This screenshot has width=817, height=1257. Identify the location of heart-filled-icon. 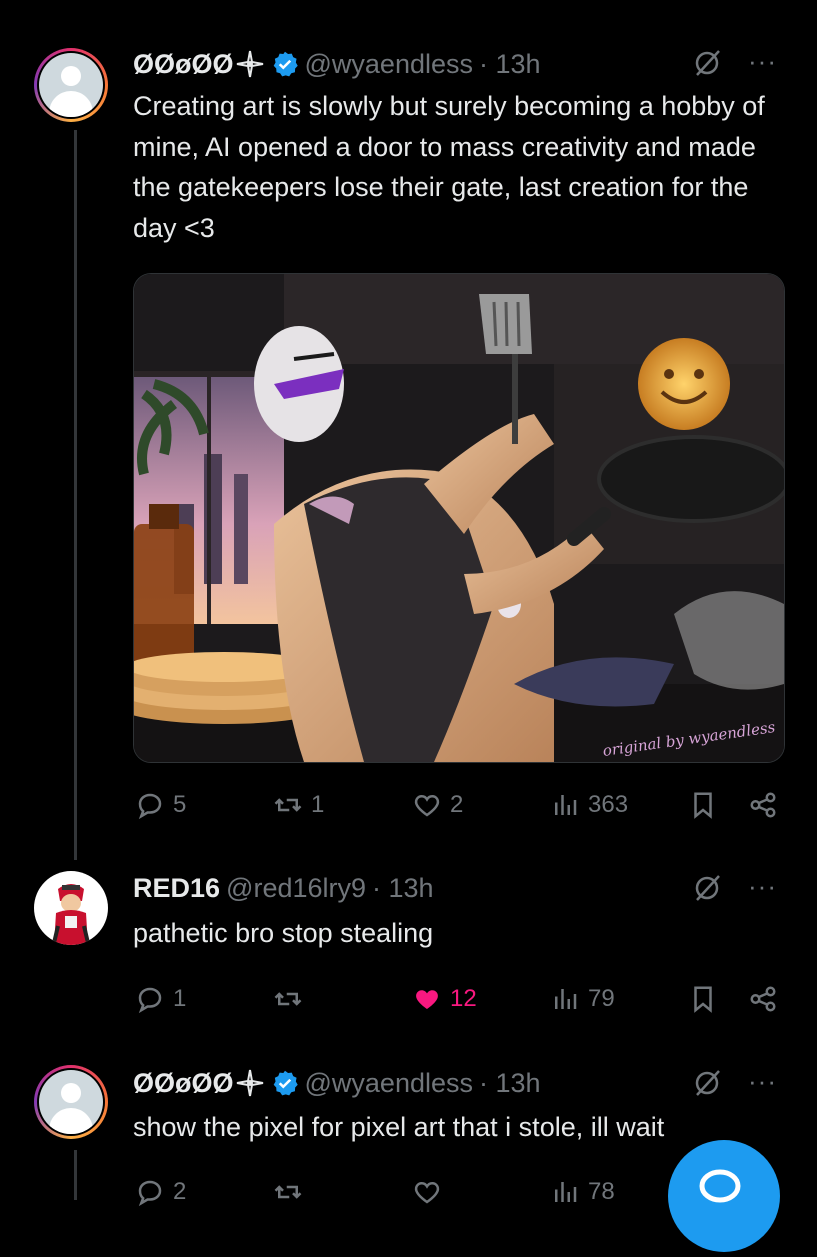
(427, 999).